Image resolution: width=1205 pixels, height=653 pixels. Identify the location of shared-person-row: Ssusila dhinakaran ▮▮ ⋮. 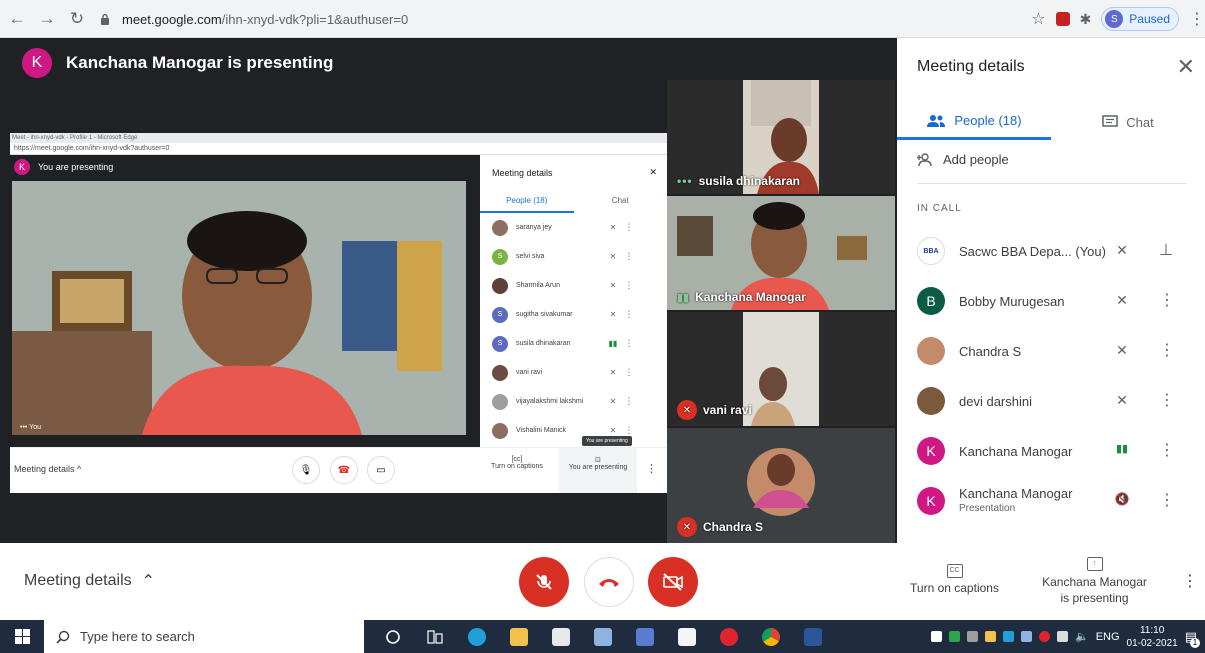
(573, 343).